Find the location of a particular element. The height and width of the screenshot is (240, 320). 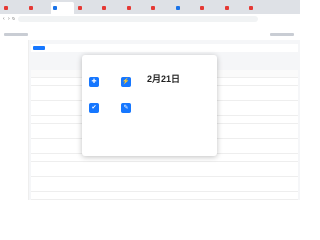

primary-button is located at coordinates (39, 48).